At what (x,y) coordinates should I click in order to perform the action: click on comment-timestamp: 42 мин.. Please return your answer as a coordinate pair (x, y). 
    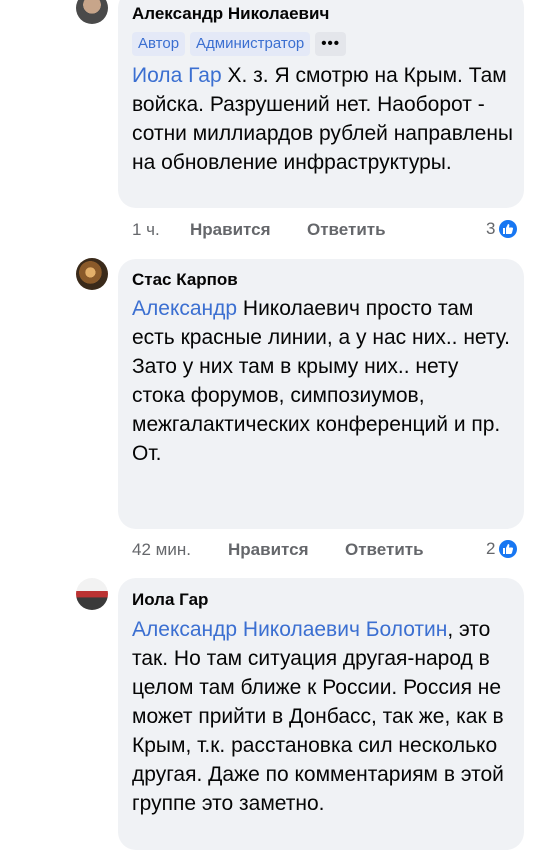
    Looking at the image, I should click on (161, 550).